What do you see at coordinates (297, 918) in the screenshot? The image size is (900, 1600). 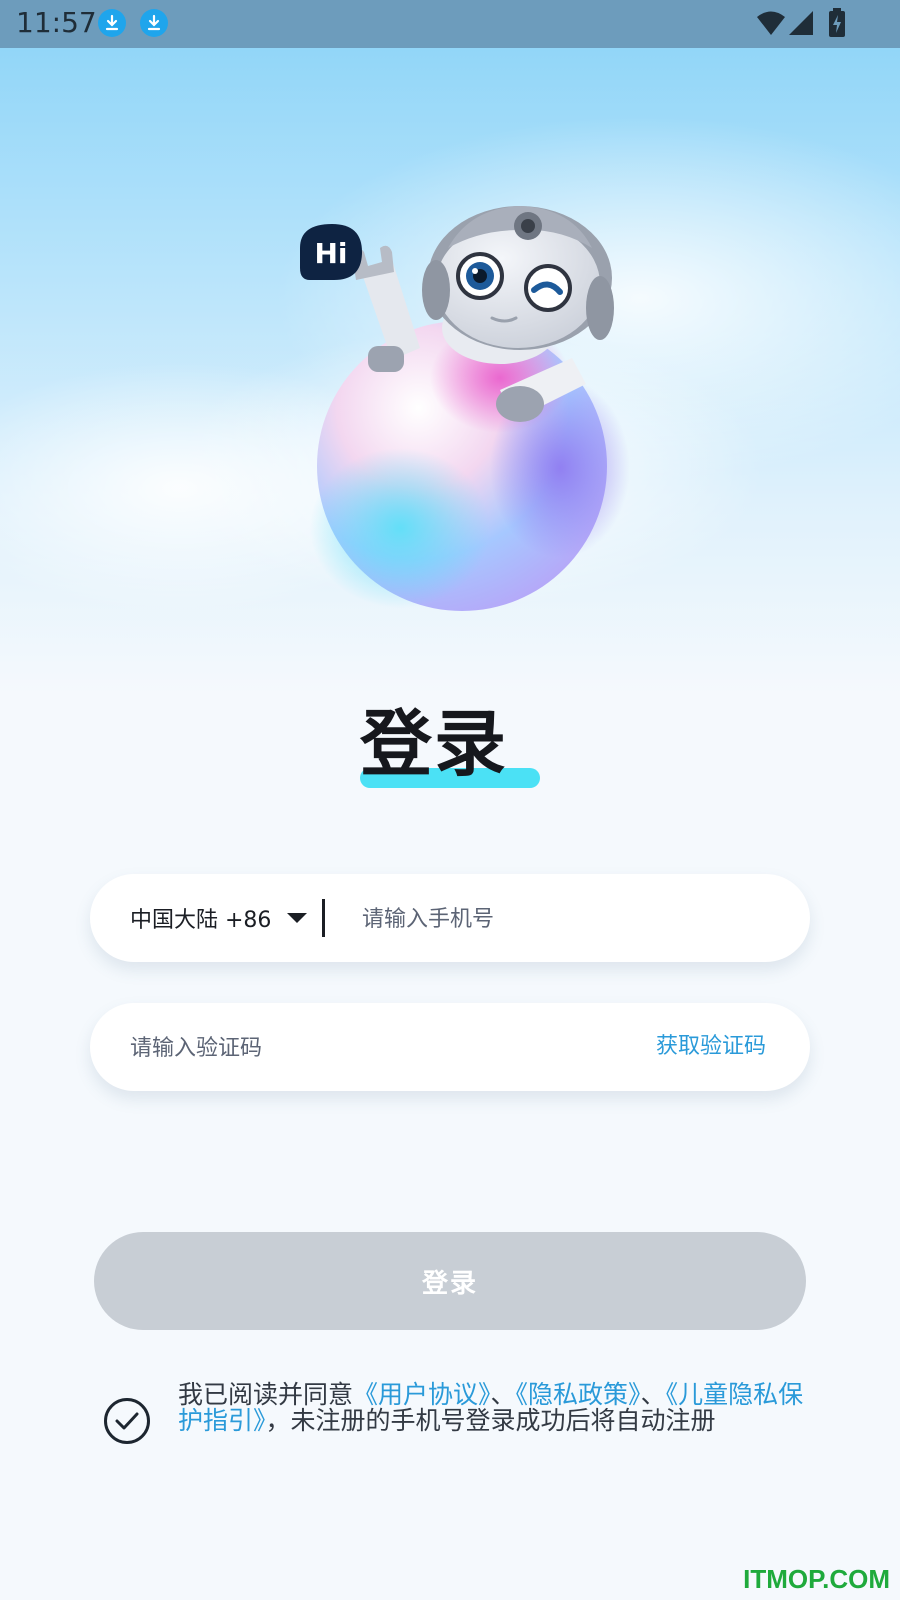 I see `chevron-down-icon` at bounding box center [297, 918].